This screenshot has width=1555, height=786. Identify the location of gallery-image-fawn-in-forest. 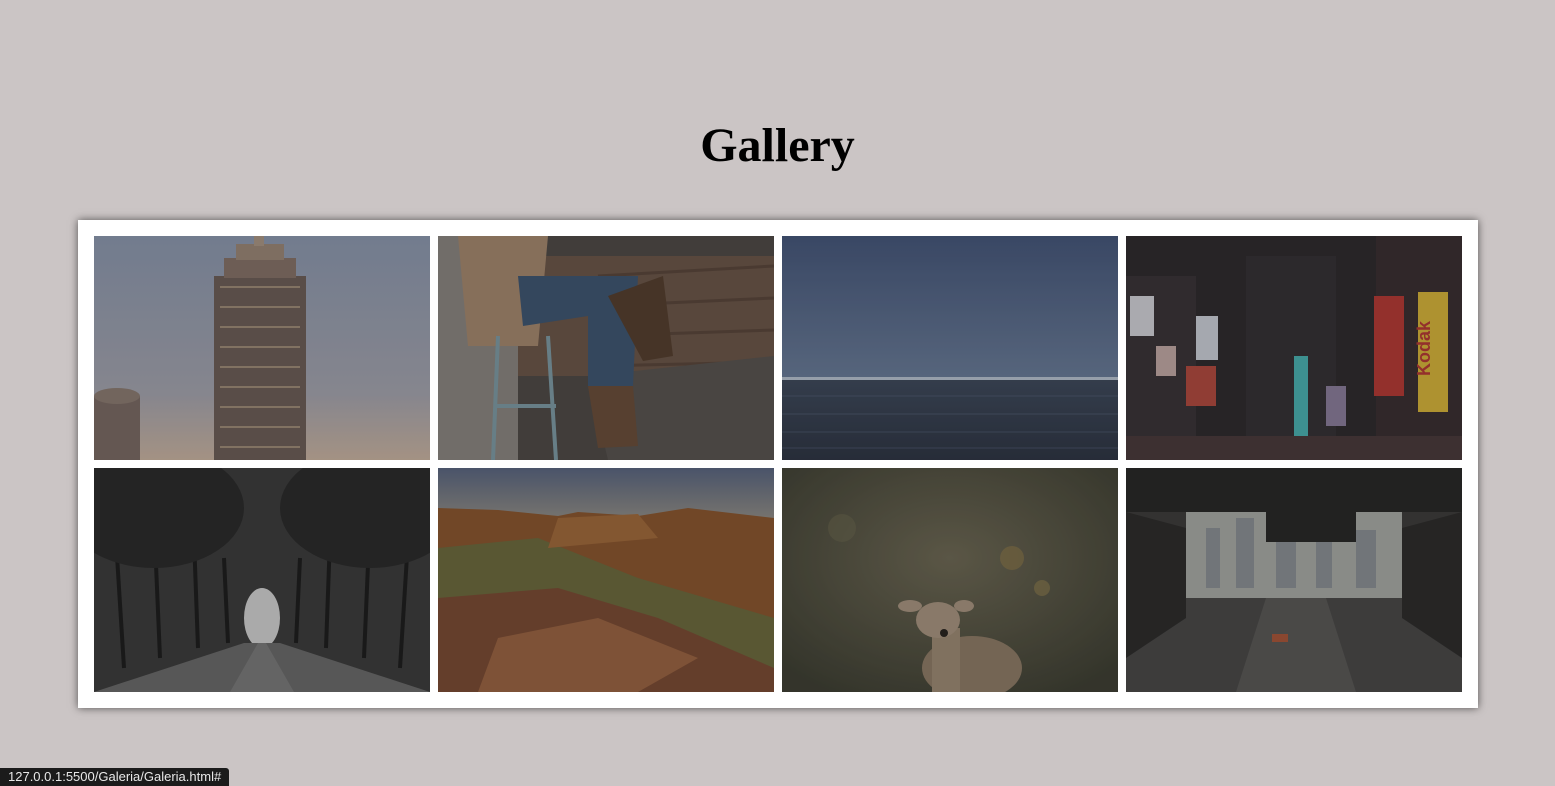
(950, 580).